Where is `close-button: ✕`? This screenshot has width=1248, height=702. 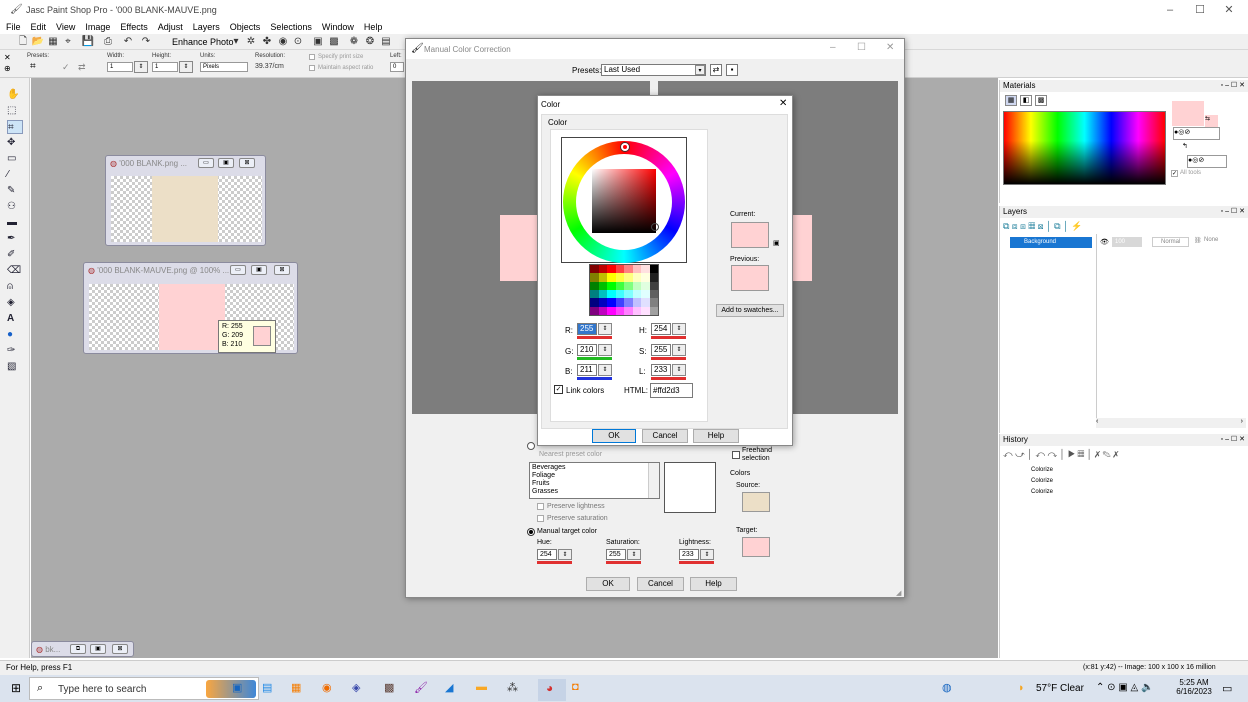
close-button: ✕ is located at coordinates (1229, 9).